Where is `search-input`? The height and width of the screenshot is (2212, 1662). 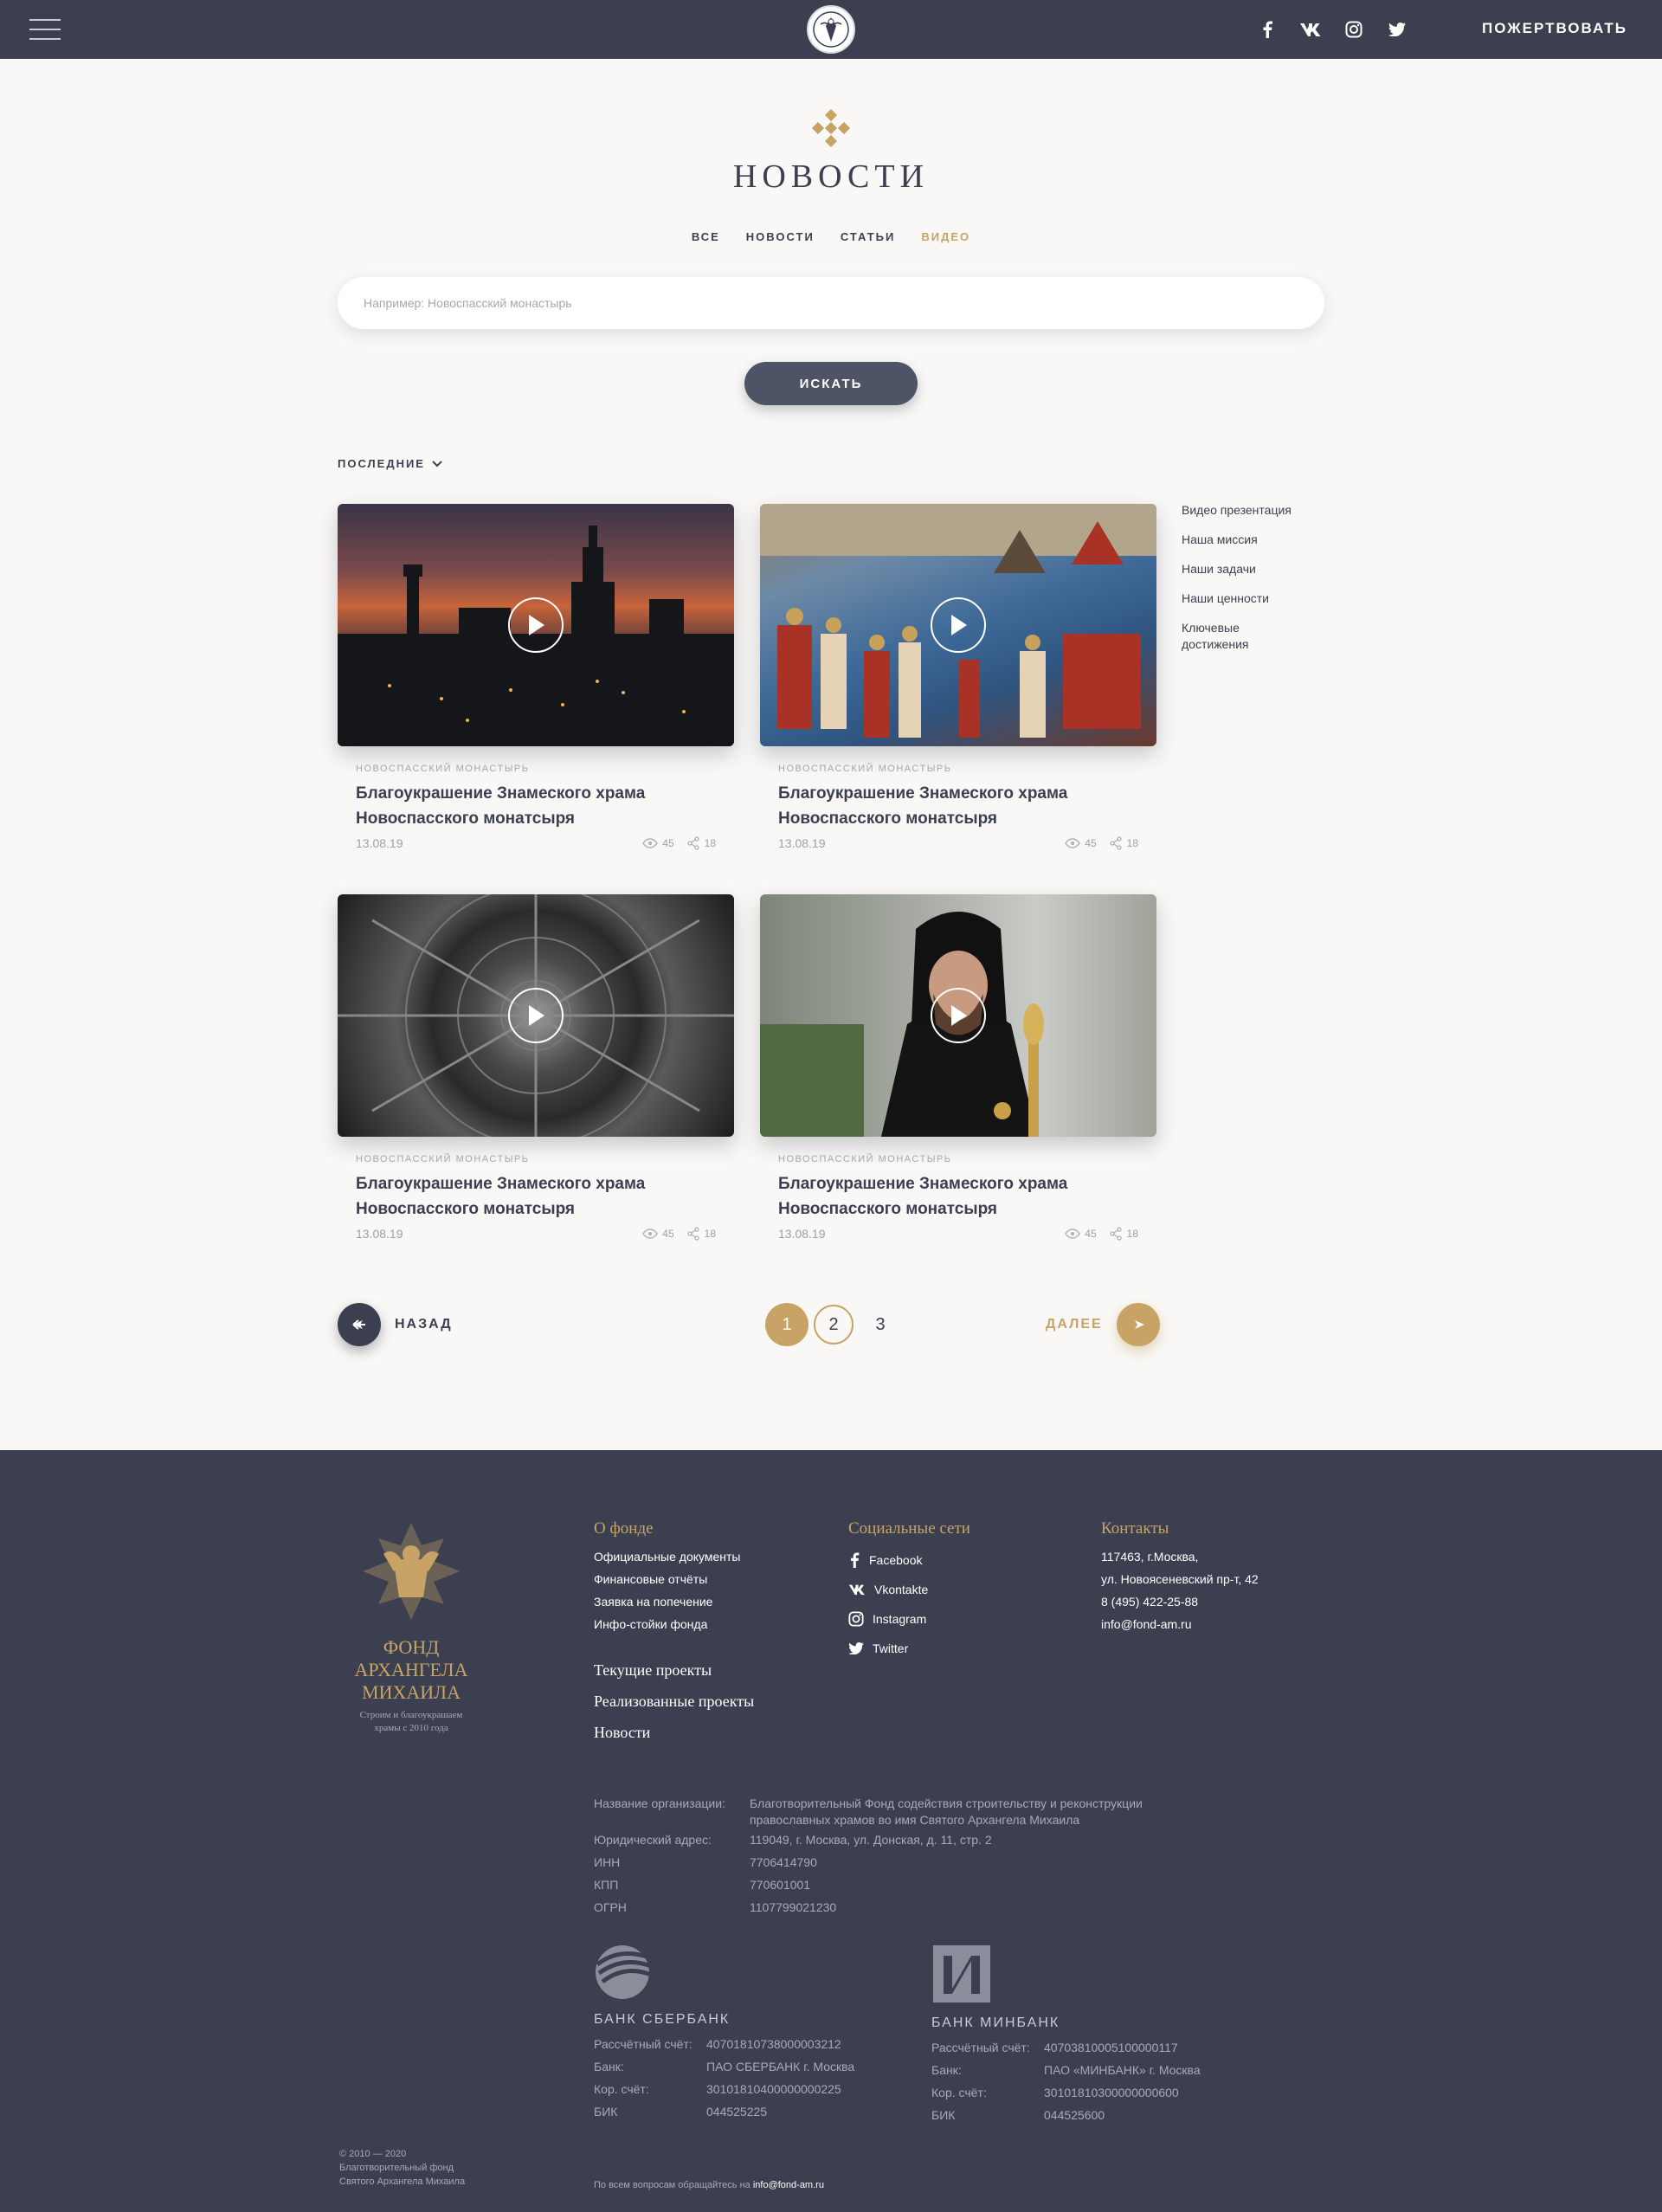
search-input is located at coordinates (831, 303).